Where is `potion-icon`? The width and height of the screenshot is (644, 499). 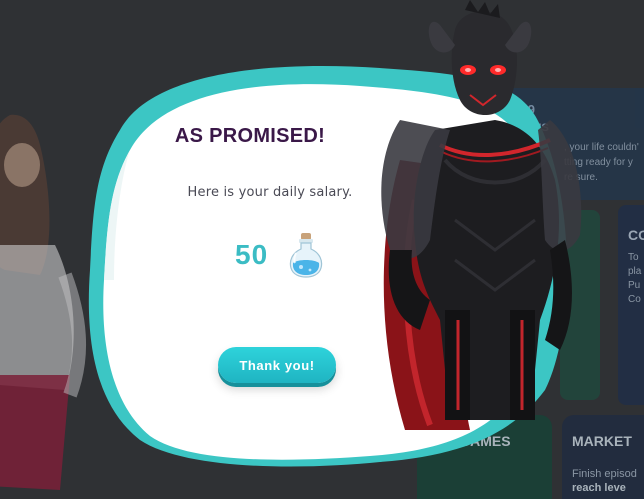 potion-icon is located at coordinates (306, 255).